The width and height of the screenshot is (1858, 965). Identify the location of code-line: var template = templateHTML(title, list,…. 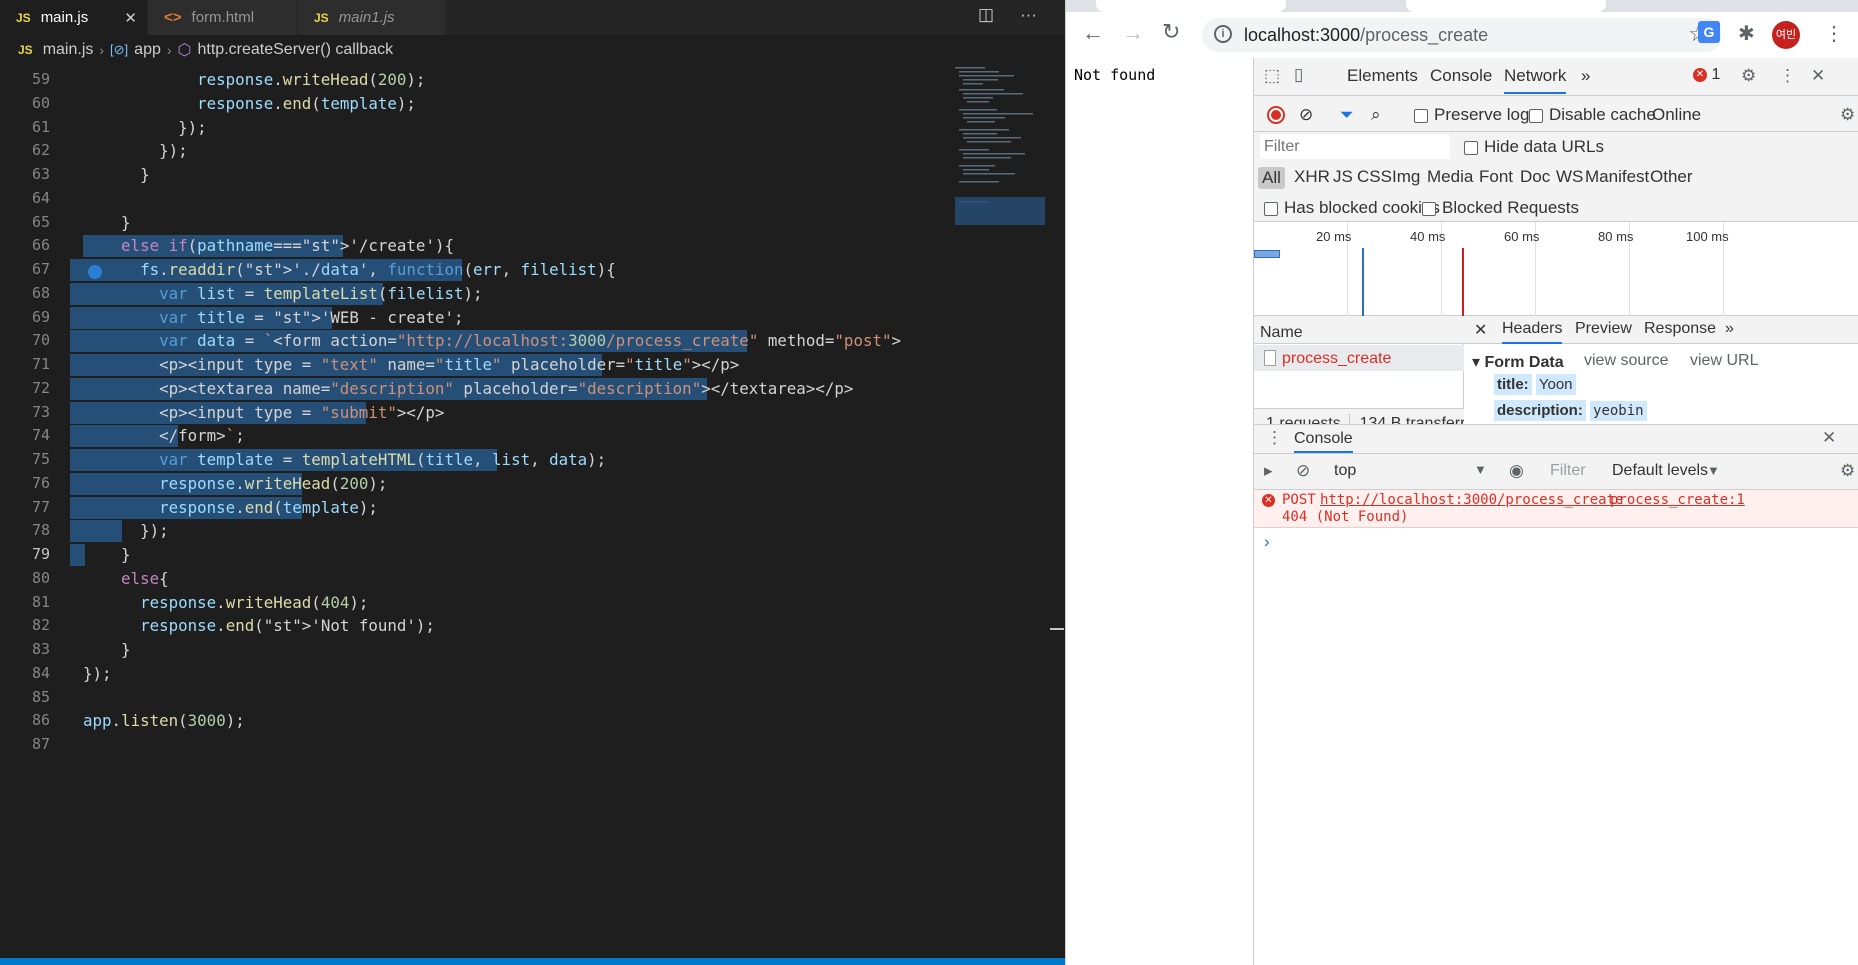
(526, 460).